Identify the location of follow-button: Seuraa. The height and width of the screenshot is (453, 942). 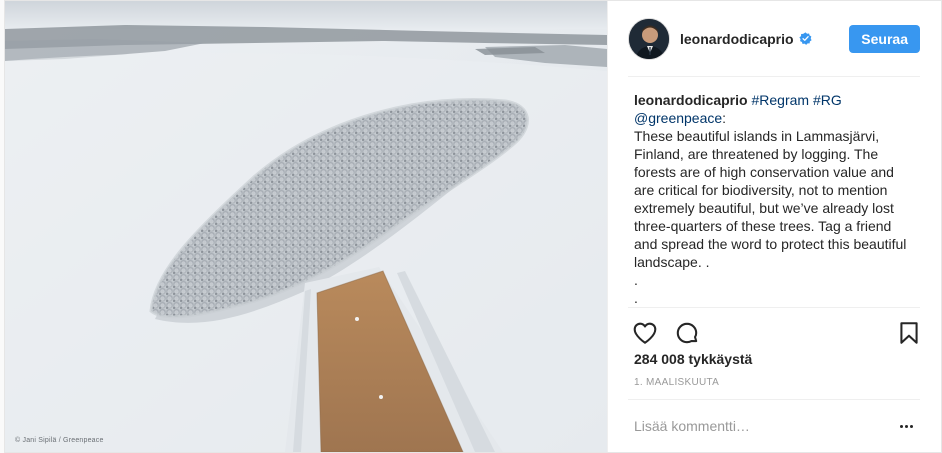
(884, 38).